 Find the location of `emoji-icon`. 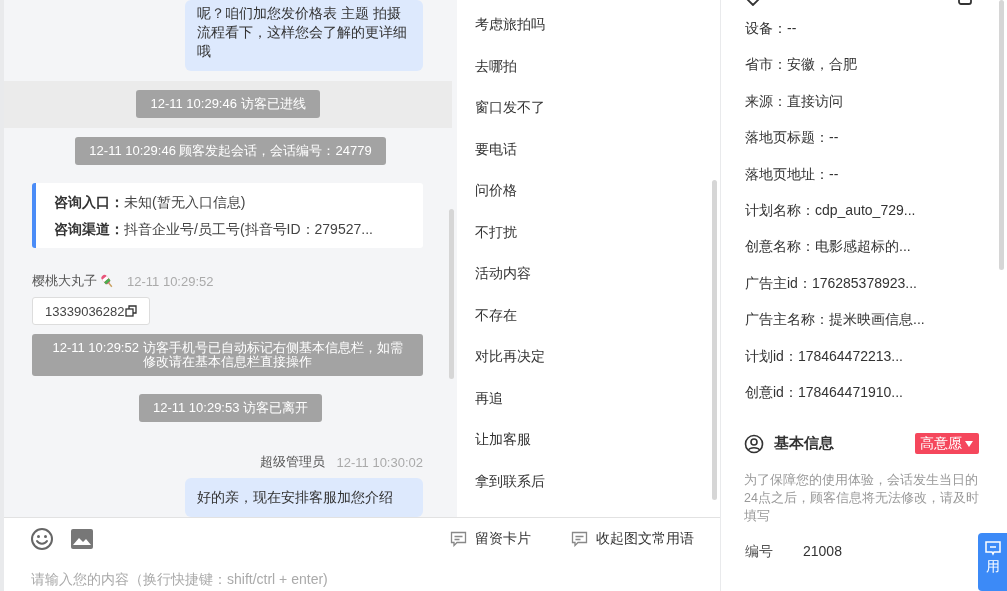

emoji-icon is located at coordinates (42, 539).